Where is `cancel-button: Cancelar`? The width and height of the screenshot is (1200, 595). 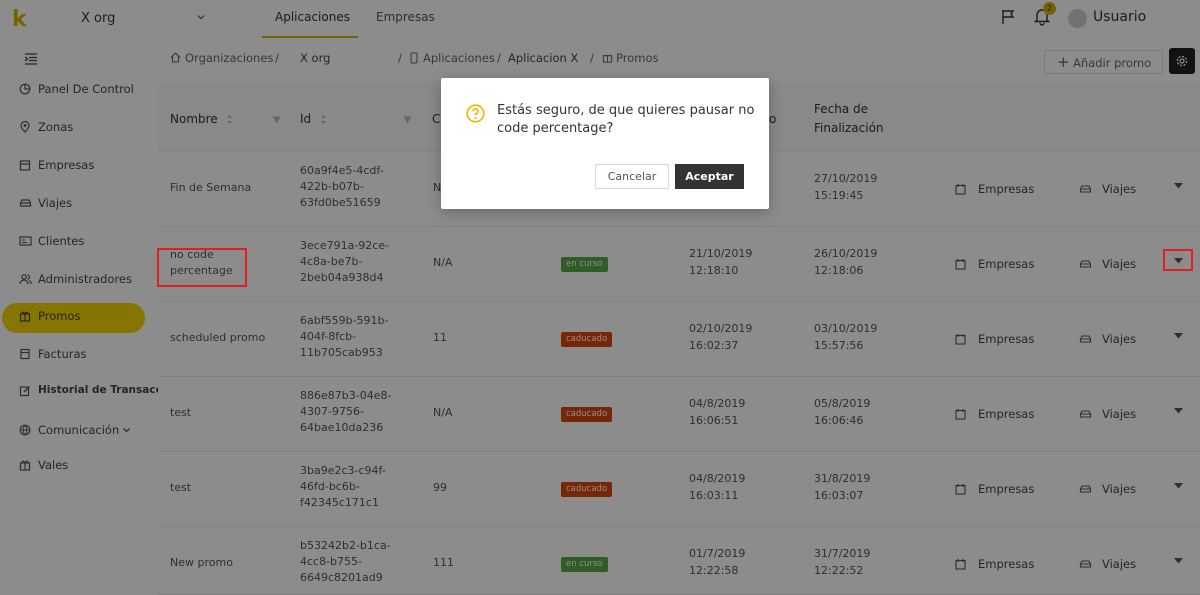 cancel-button: Cancelar is located at coordinates (632, 176).